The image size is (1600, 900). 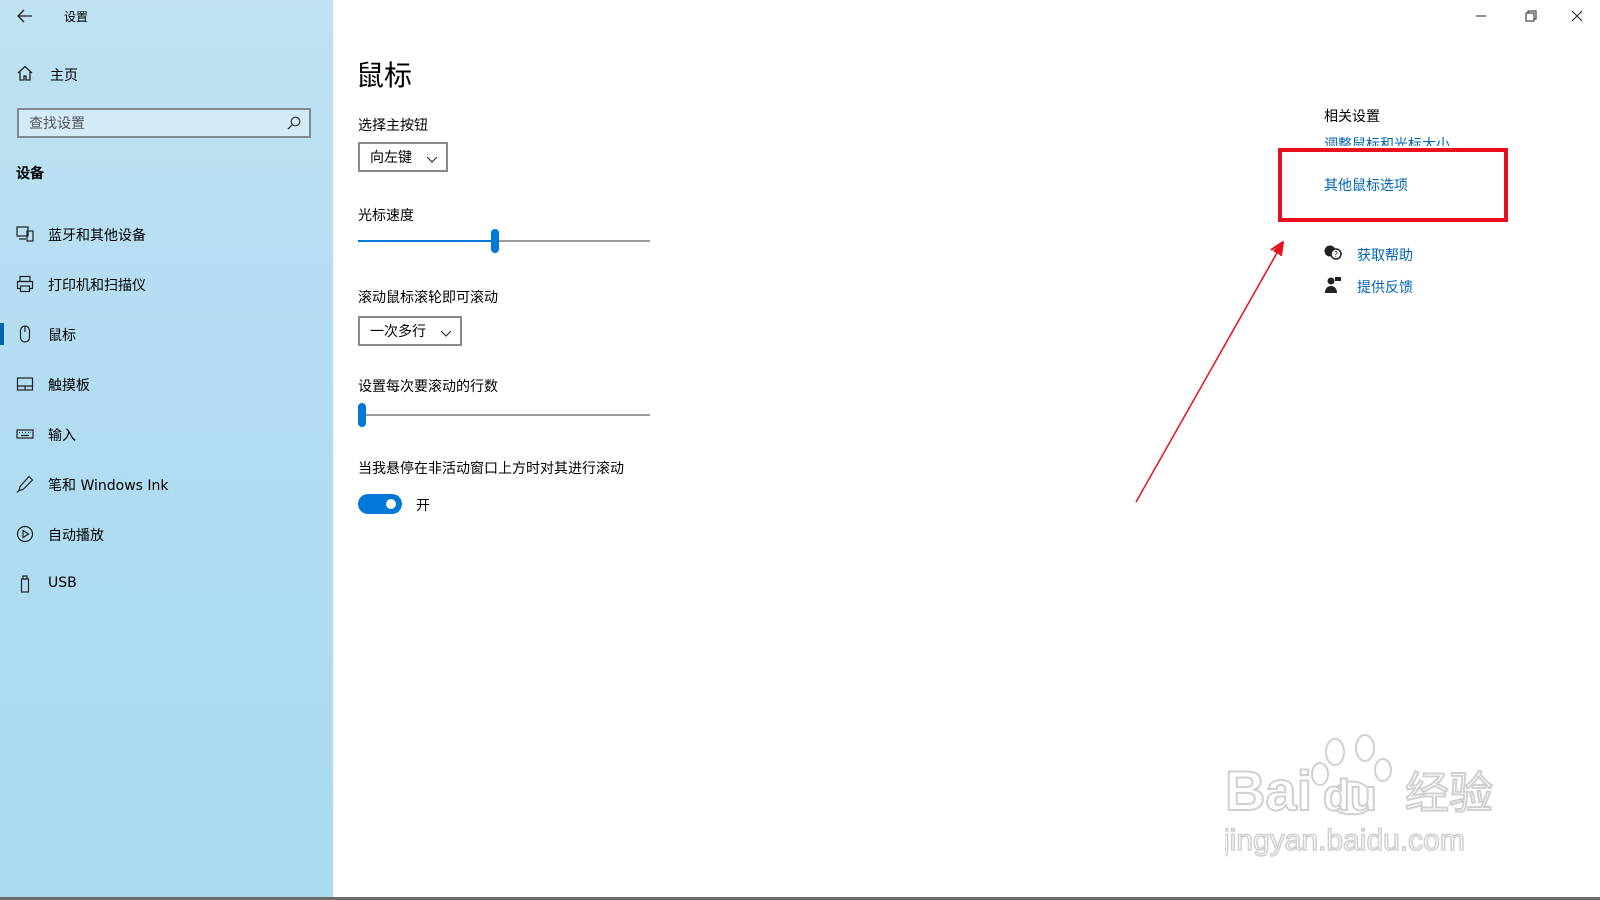 What do you see at coordinates (25, 284) in the screenshot?
I see `printer-icon` at bounding box center [25, 284].